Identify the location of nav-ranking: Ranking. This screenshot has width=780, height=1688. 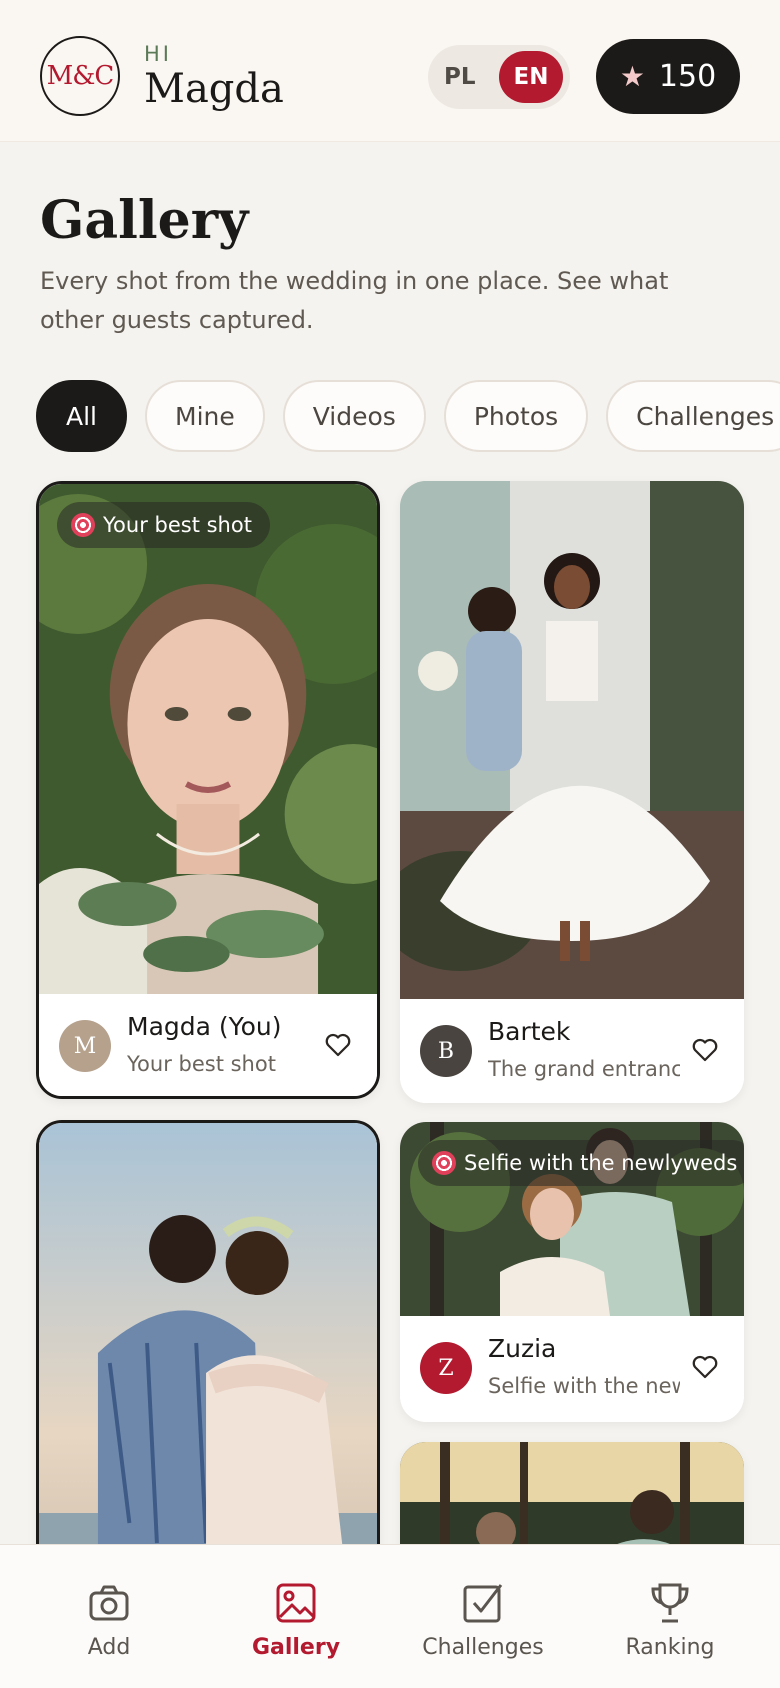
(670, 1620).